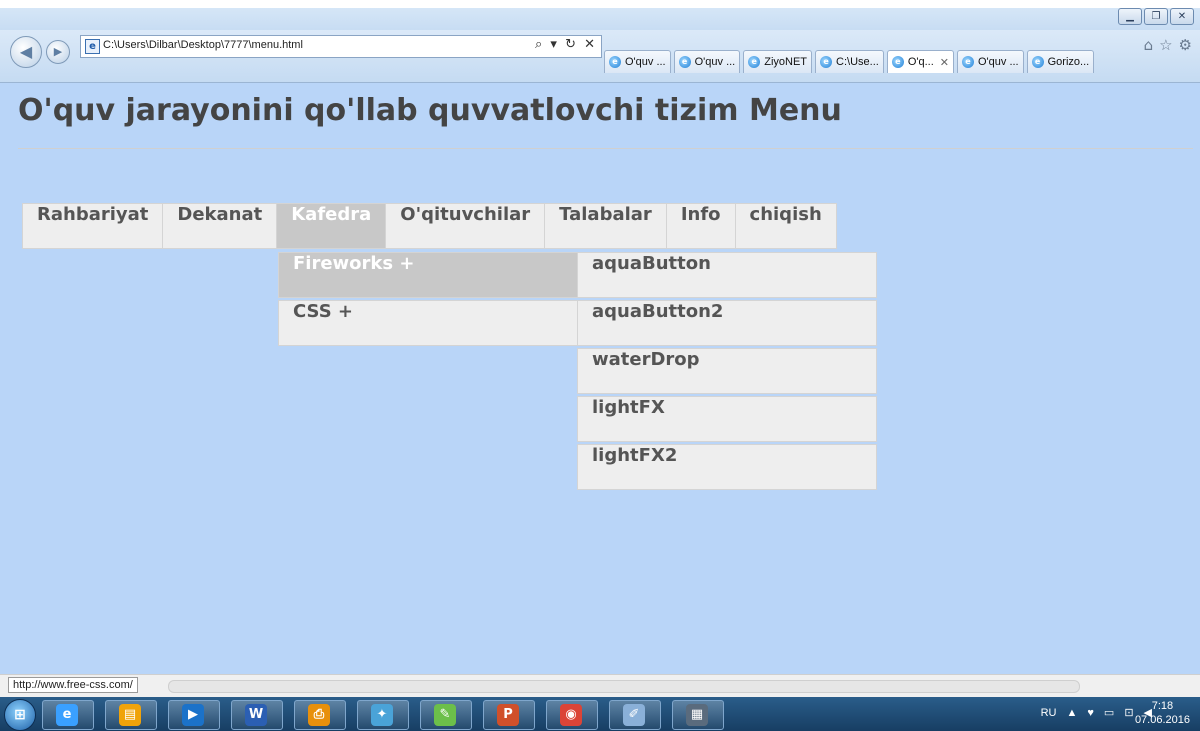 The width and height of the screenshot is (1200, 731). Describe the element at coordinates (600, 4) in the screenshot. I see `top-strip` at that location.